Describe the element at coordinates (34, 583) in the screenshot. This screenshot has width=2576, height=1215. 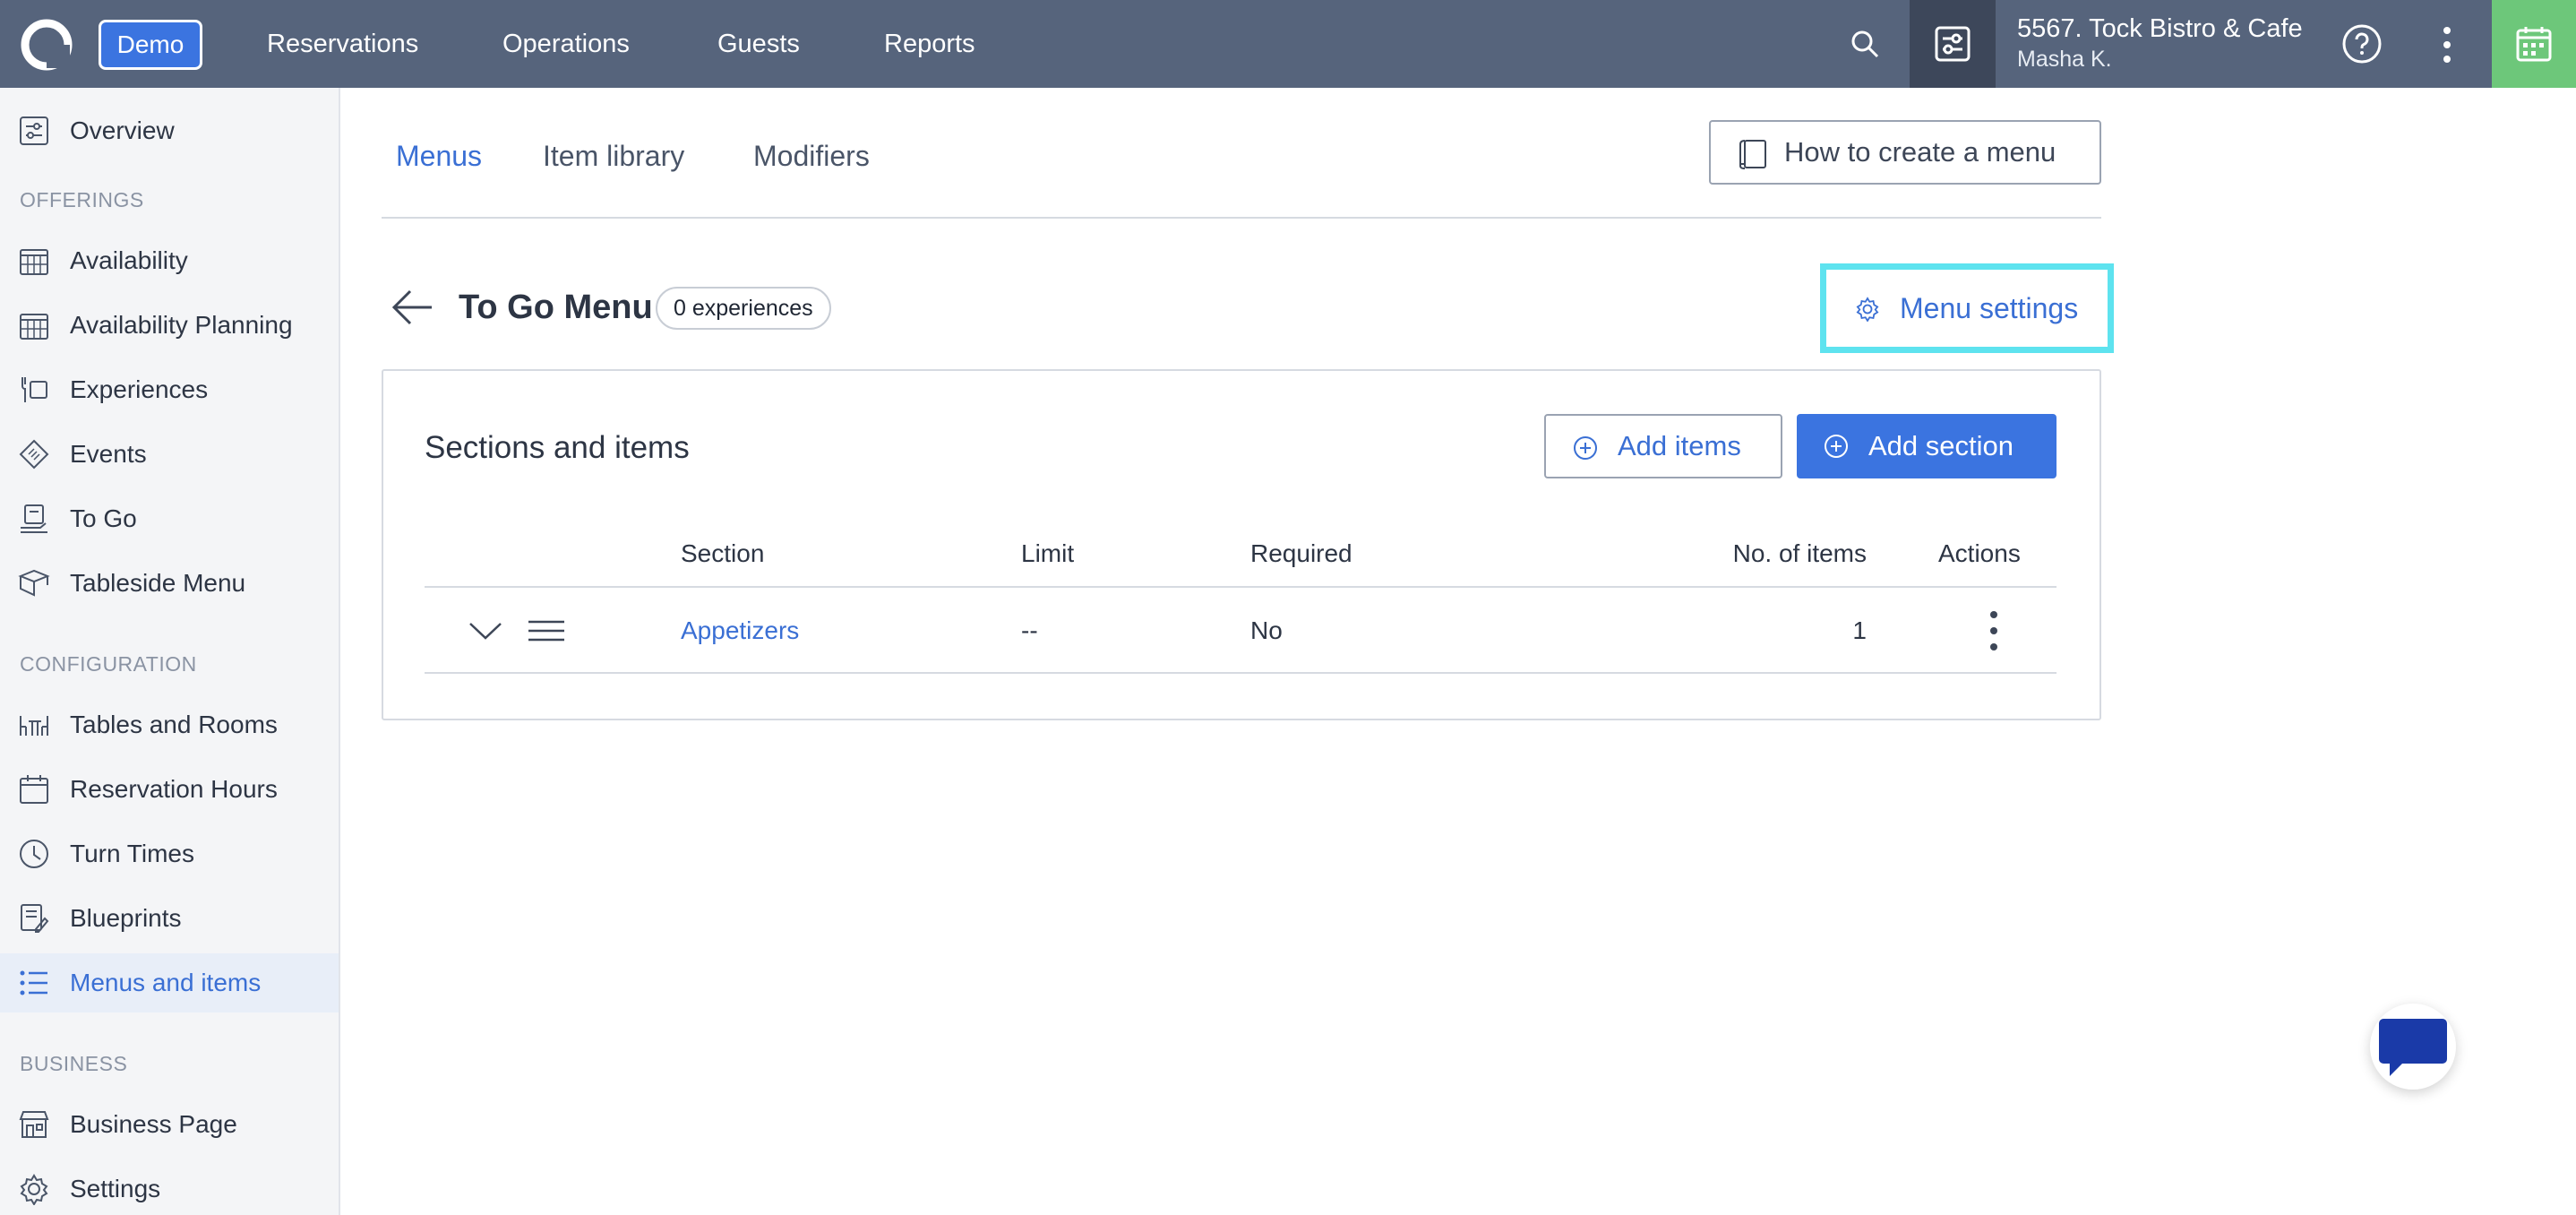
I see `tableside-menu-icon` at that location.